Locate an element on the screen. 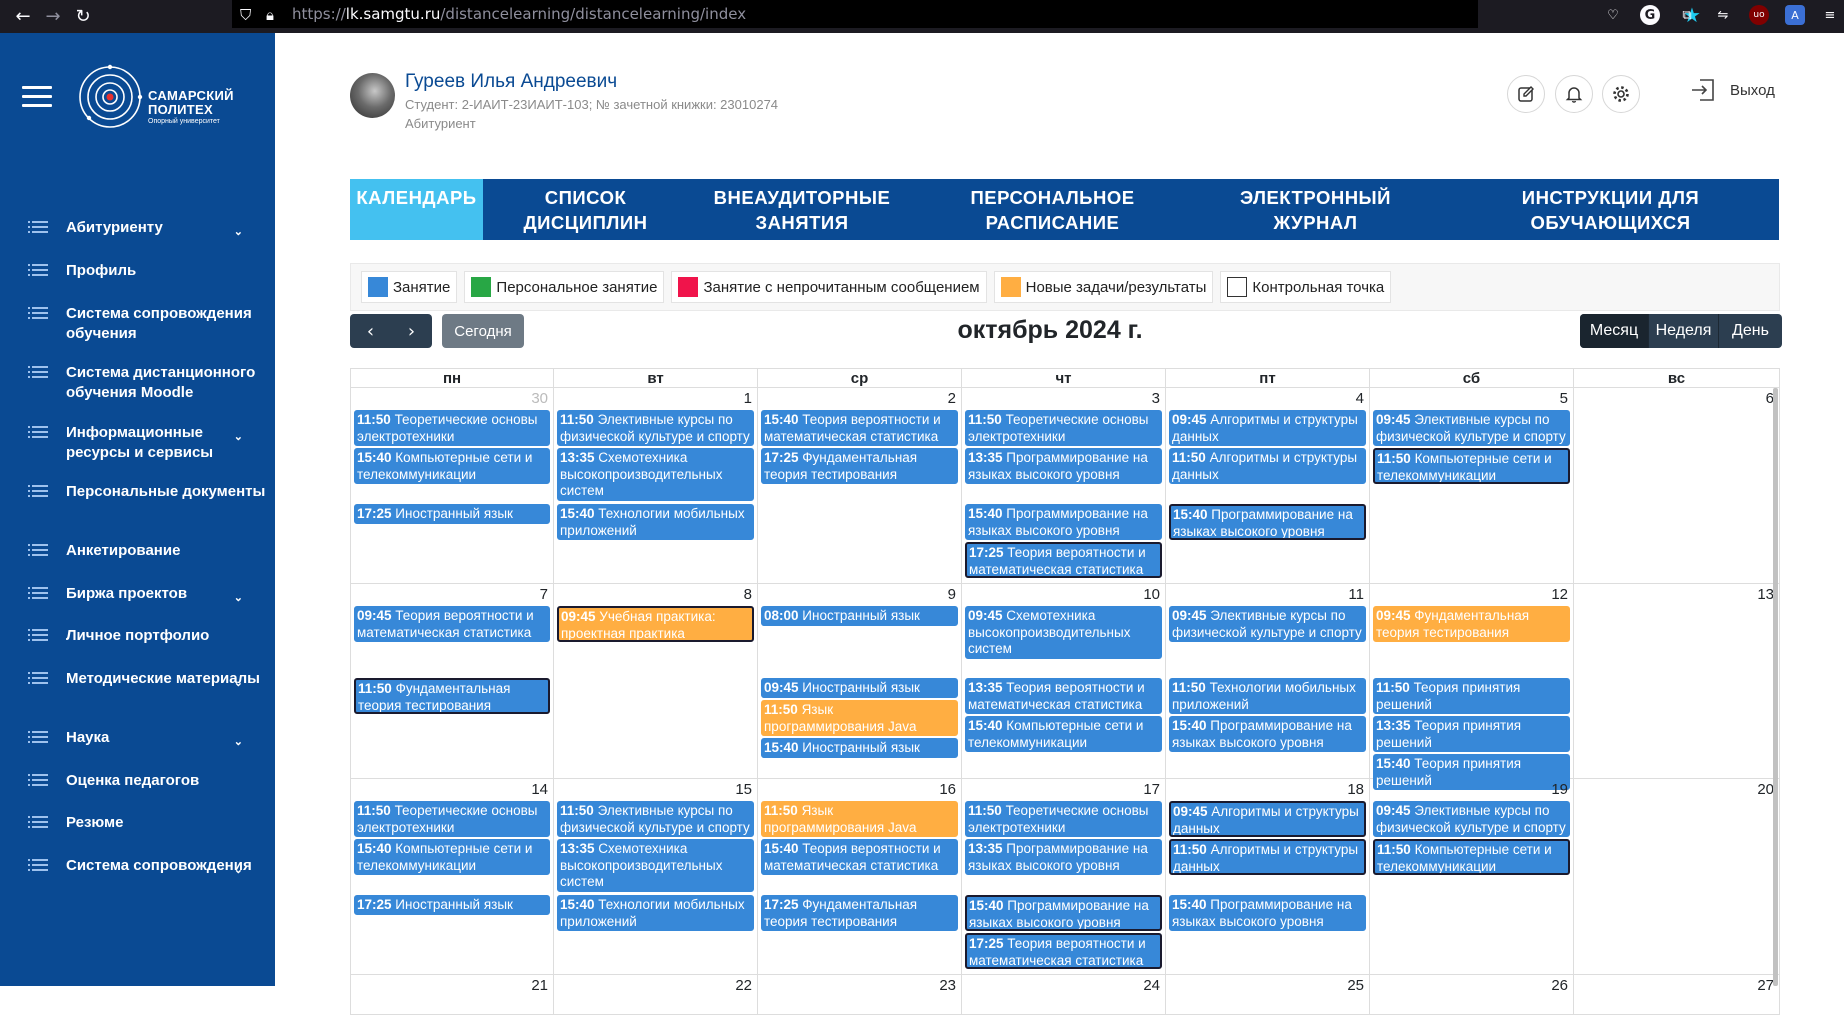 The width and height of the screenshot is (1844, 1015). day-number: 10 is located at coordinates (1151, 594).